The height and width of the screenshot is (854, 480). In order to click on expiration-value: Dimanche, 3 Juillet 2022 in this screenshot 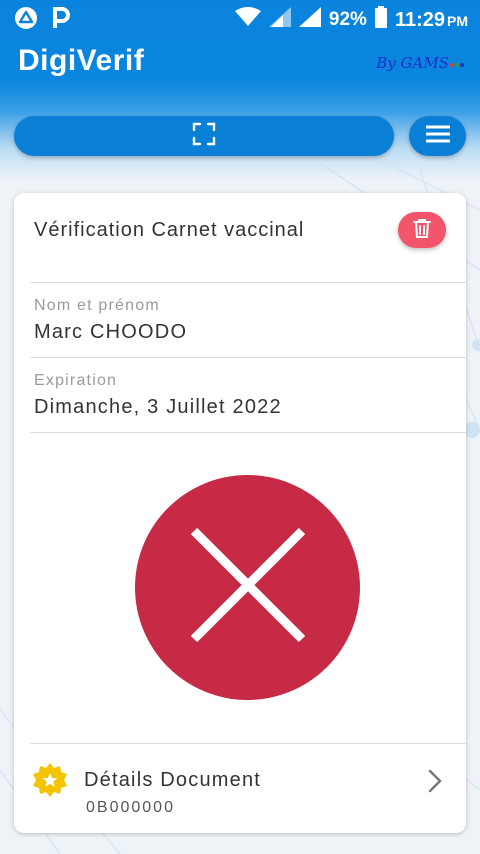, I will do `click(158, 407)`.